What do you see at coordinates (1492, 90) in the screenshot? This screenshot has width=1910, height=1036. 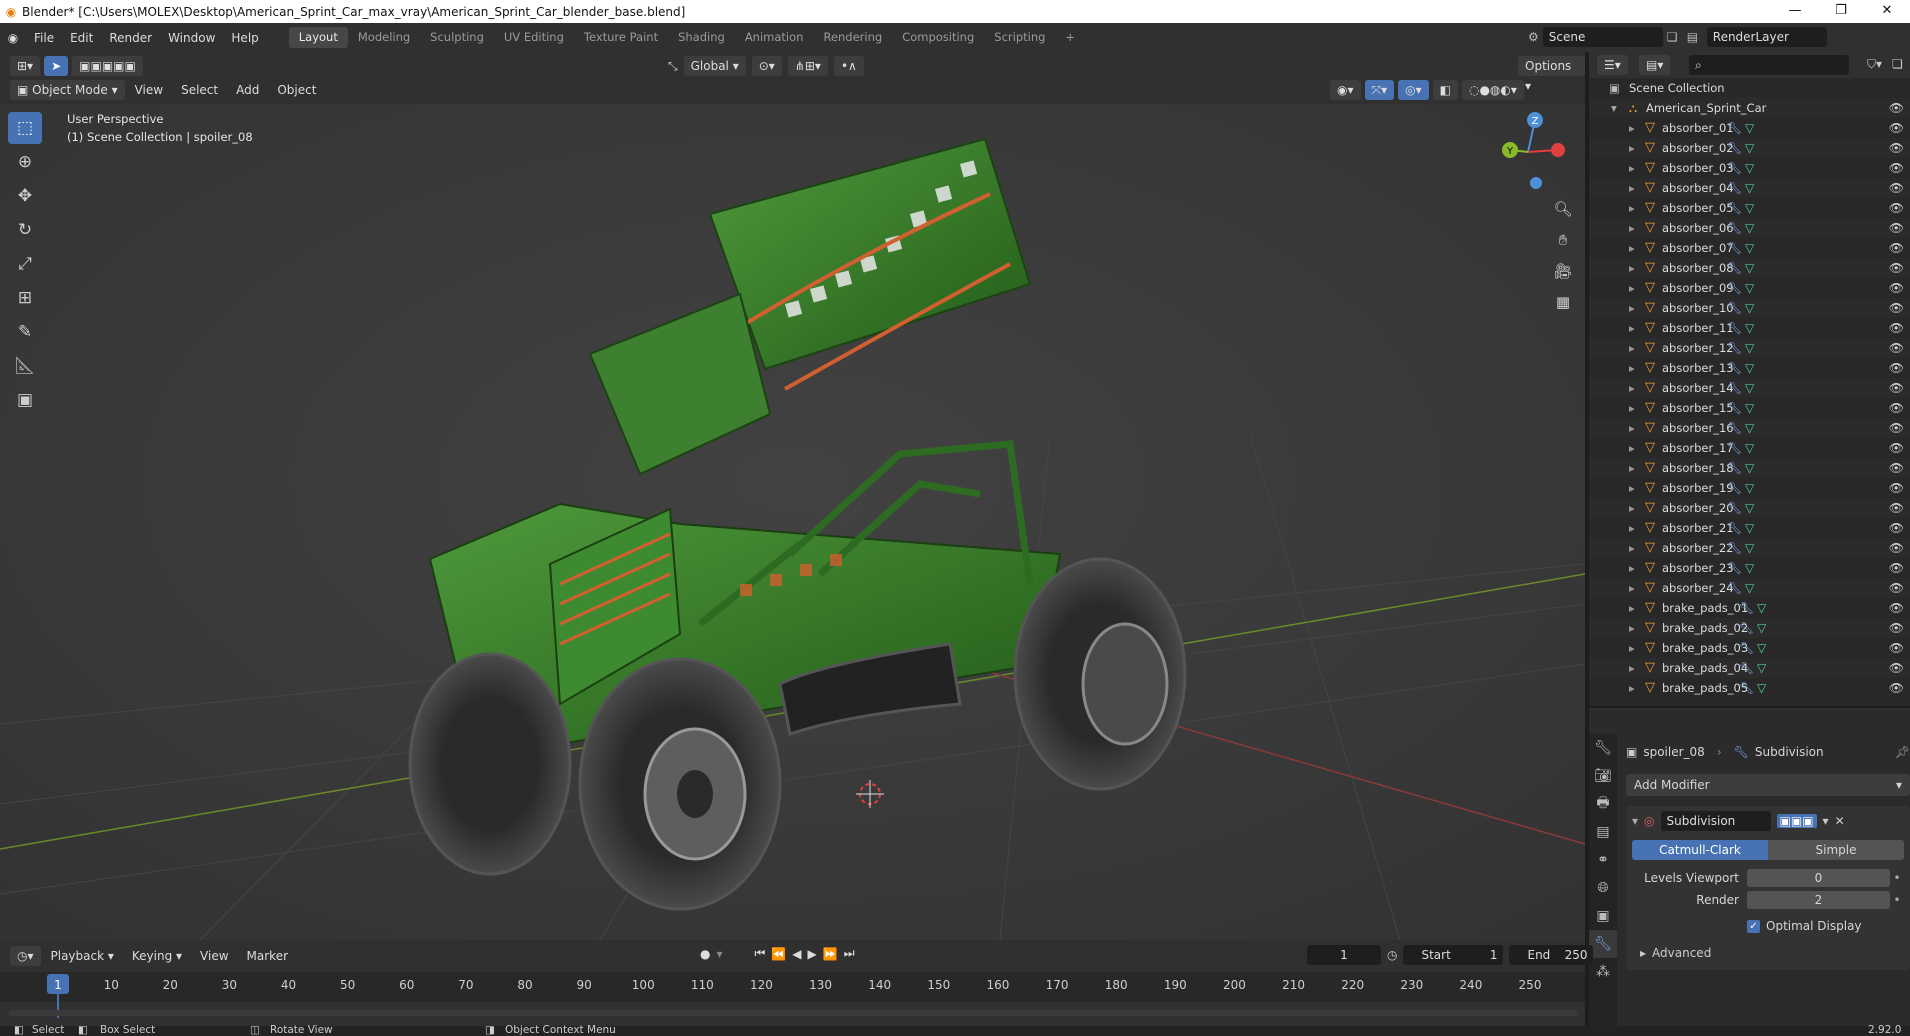 I see `shading-modes-icon: ◌●◍◐▾` at bounding box center [1492, 90].